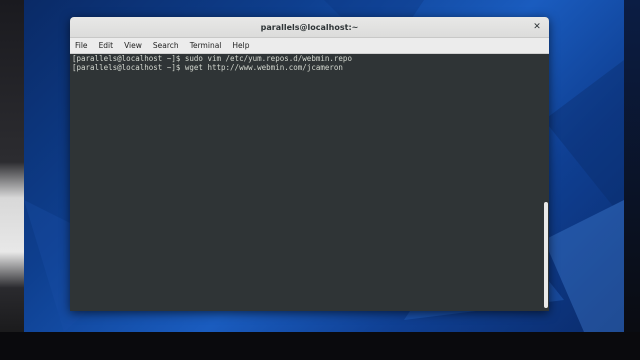  What do you see at coordinates (546, 255) in the screenshot?
I see `scroll-thumb` at bounding box center [546, 255].